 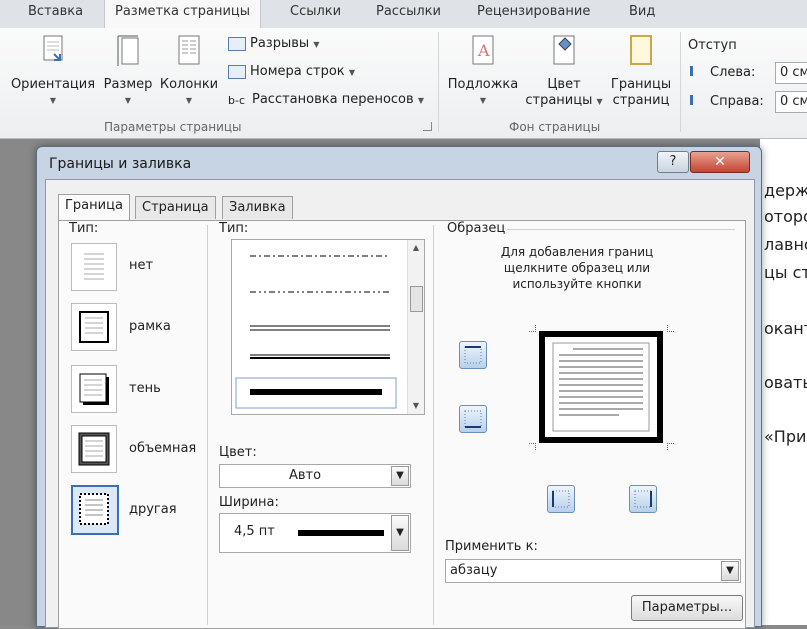 I want to click on line-style-scrollbar: ▲ ▼, so click(x=415, y=327).